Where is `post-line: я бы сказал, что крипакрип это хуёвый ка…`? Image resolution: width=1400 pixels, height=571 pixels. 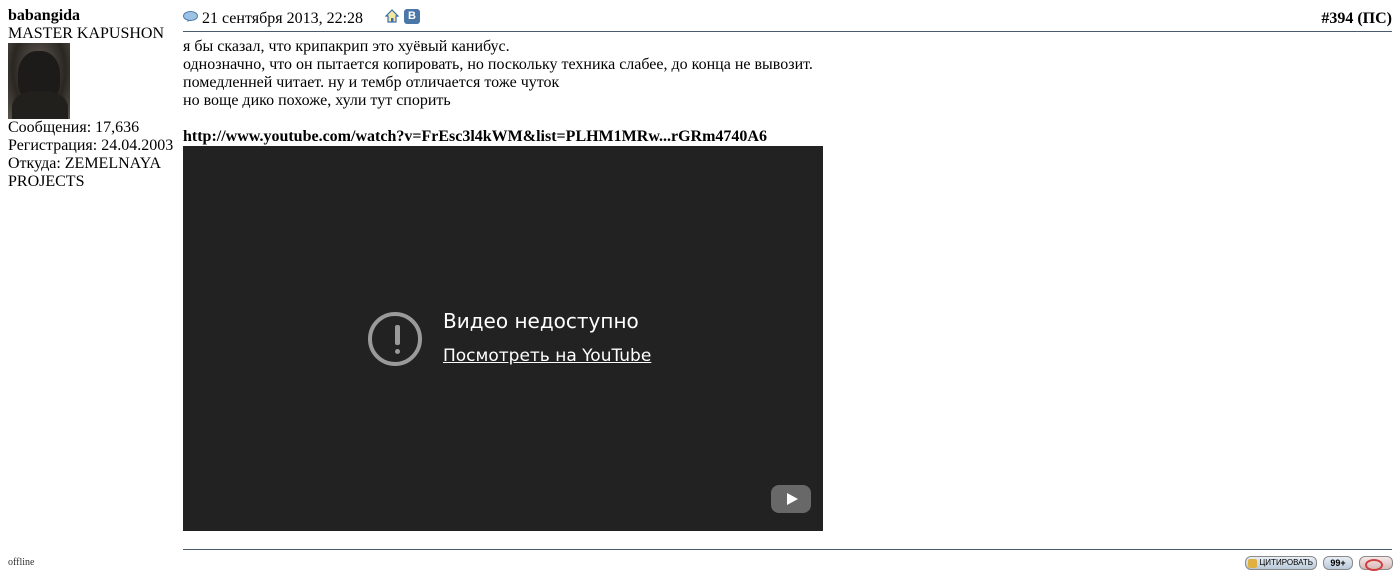 post-line: я бы сказал, что крипакрип это хуёвый ка… is located at coordinates (346, 46).